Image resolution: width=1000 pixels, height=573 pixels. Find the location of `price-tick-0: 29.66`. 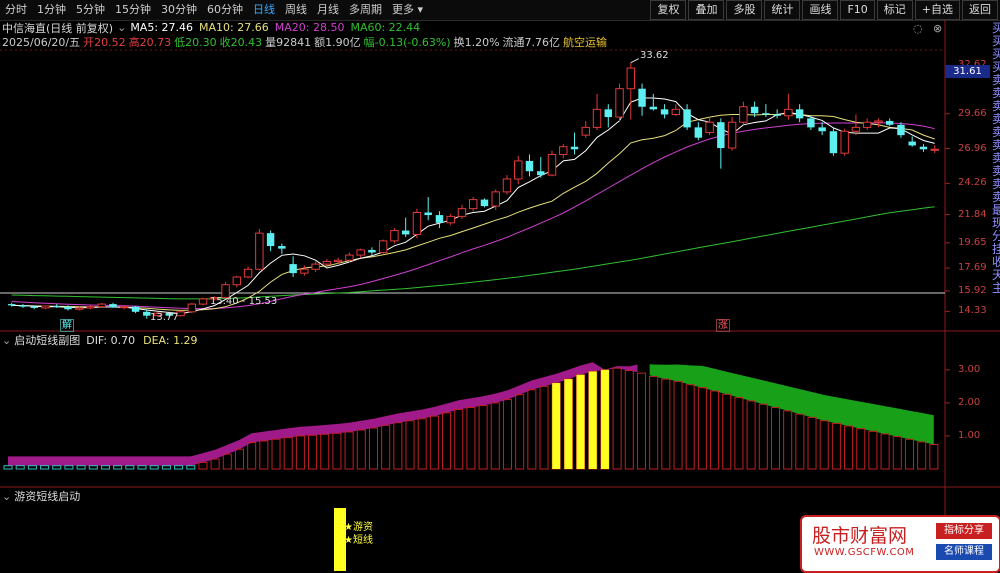

price-tick-0: 29.66 is located at coordinates (972, 113).